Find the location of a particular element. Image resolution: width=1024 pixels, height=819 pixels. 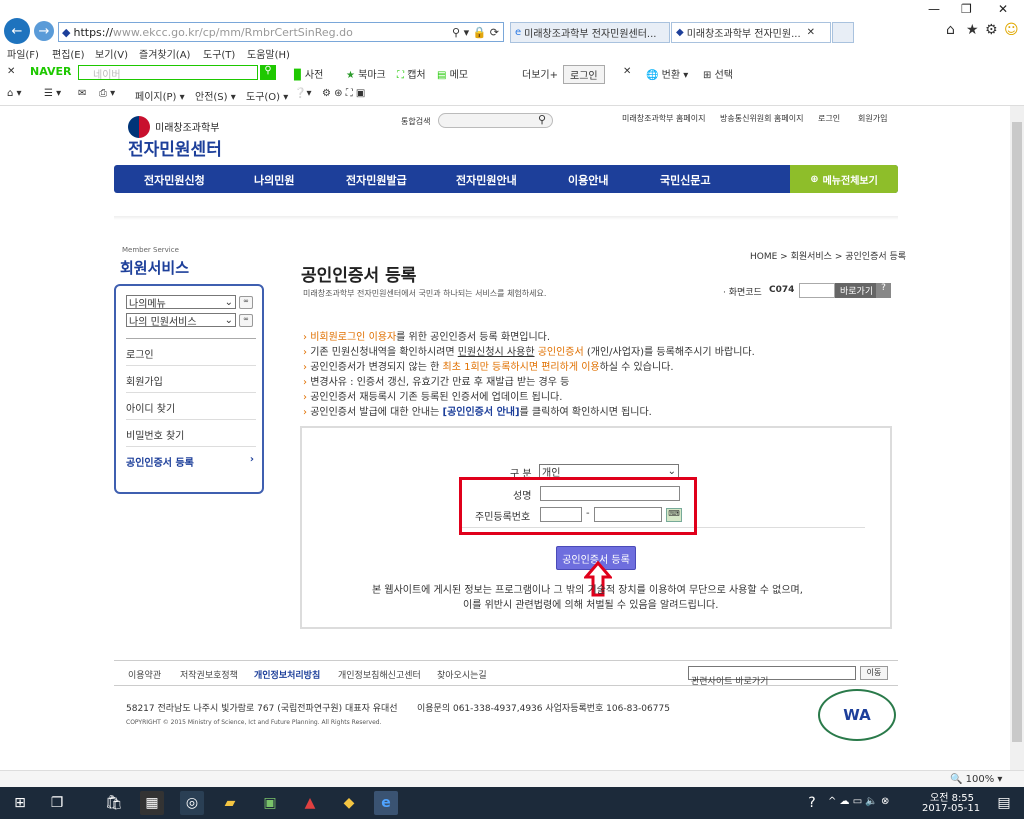

more-item: 더보기+ is located at coordinates (540, 73).